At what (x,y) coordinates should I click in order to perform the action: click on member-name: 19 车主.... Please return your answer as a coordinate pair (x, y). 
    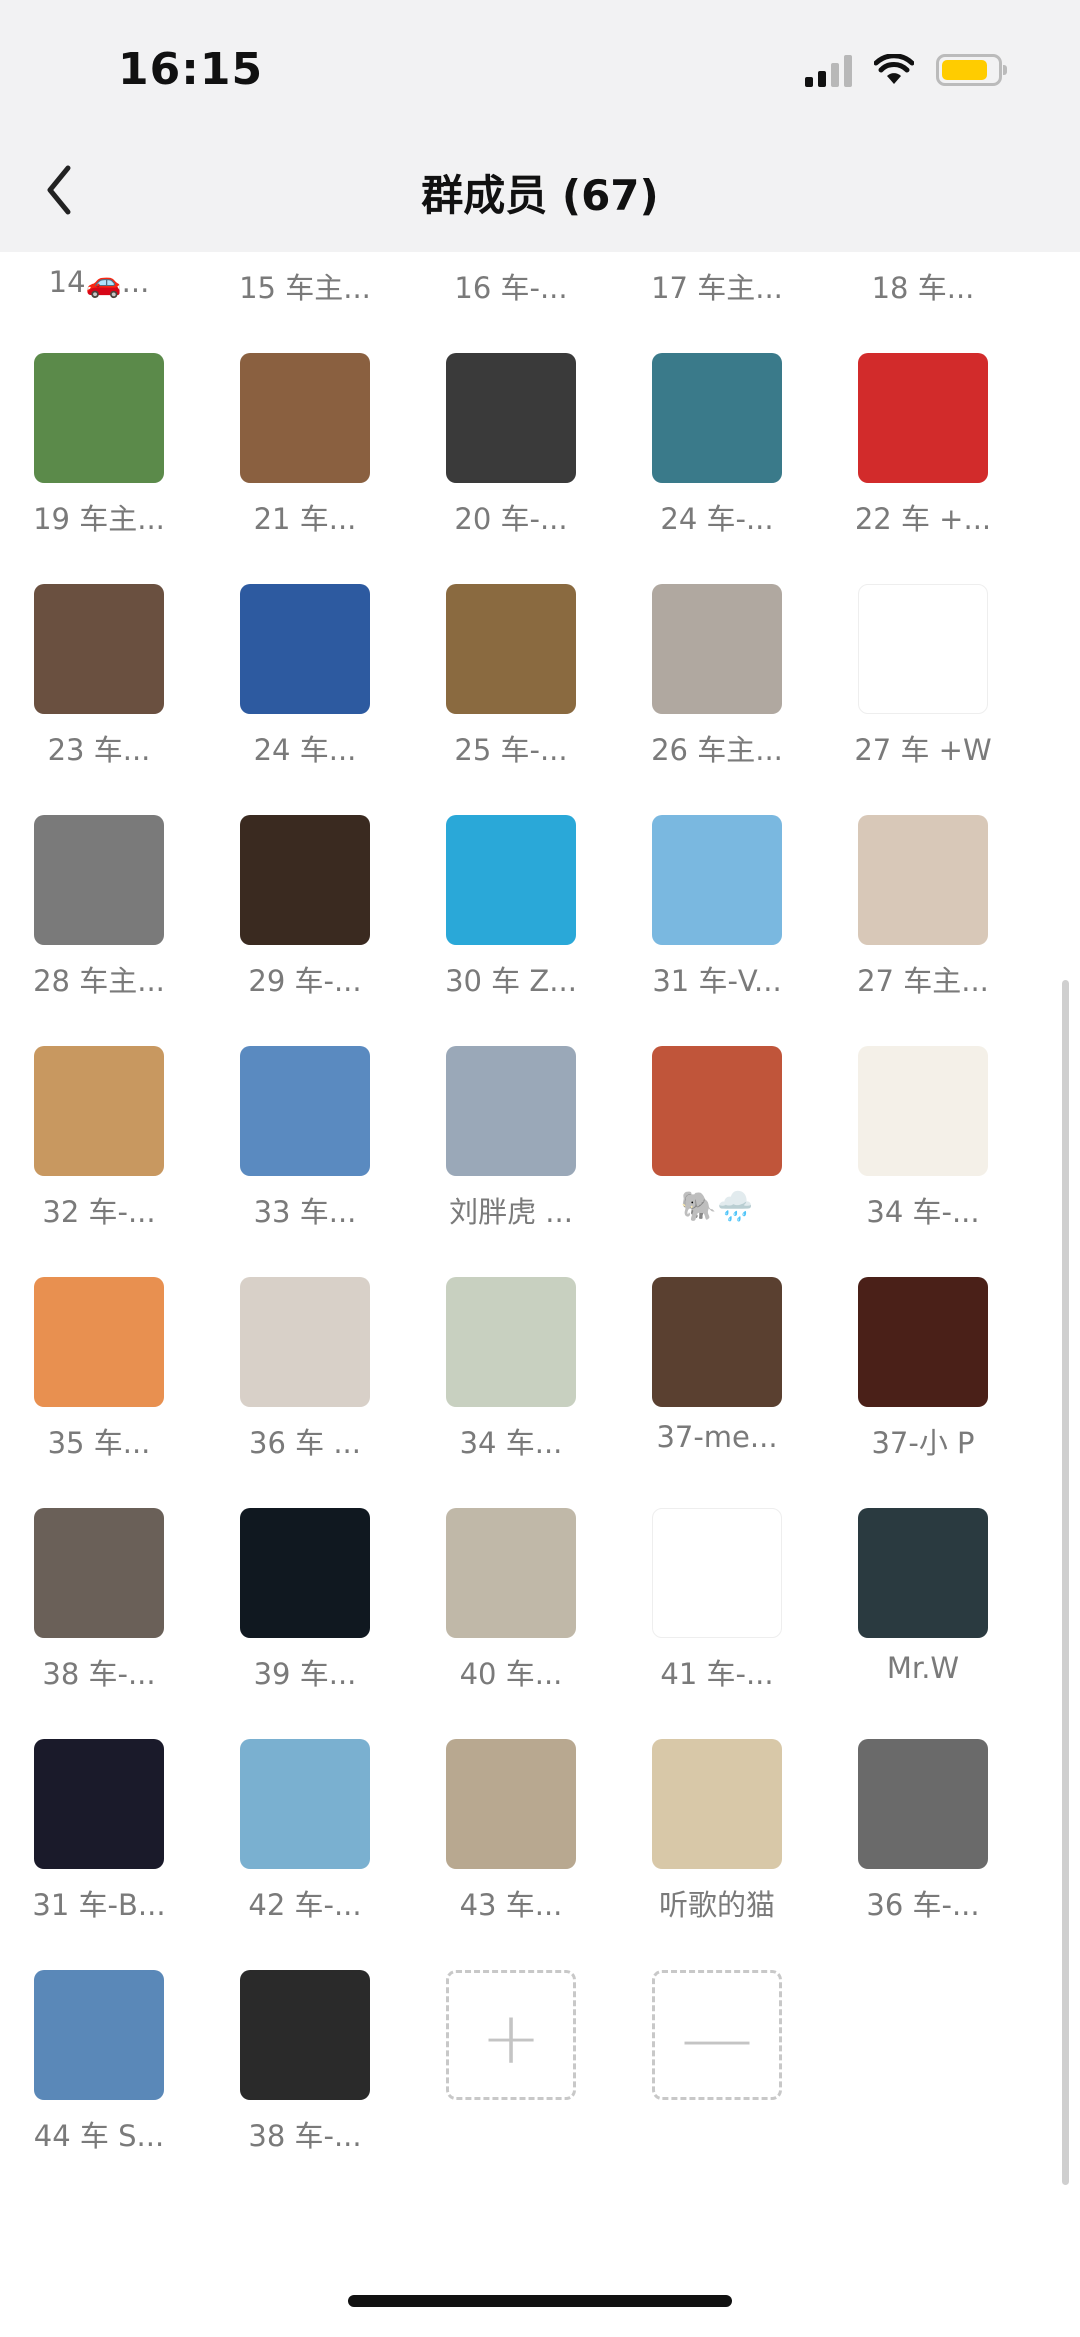
    Looking at the image, I should click on (99, 519).